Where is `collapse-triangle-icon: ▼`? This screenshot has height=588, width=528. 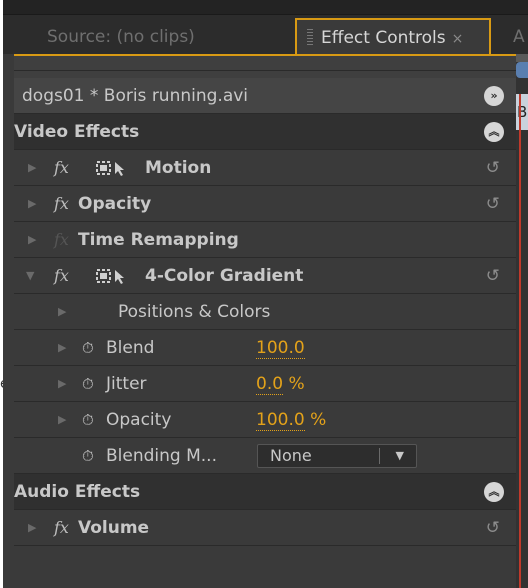
collapse-triangle-icon: ▼ is located at coordinates (30, 276).